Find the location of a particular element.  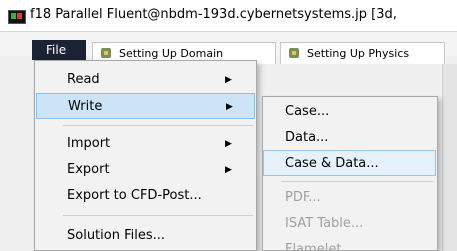

tab-label: Setting Up Physics is located at coordinates (358, 53).